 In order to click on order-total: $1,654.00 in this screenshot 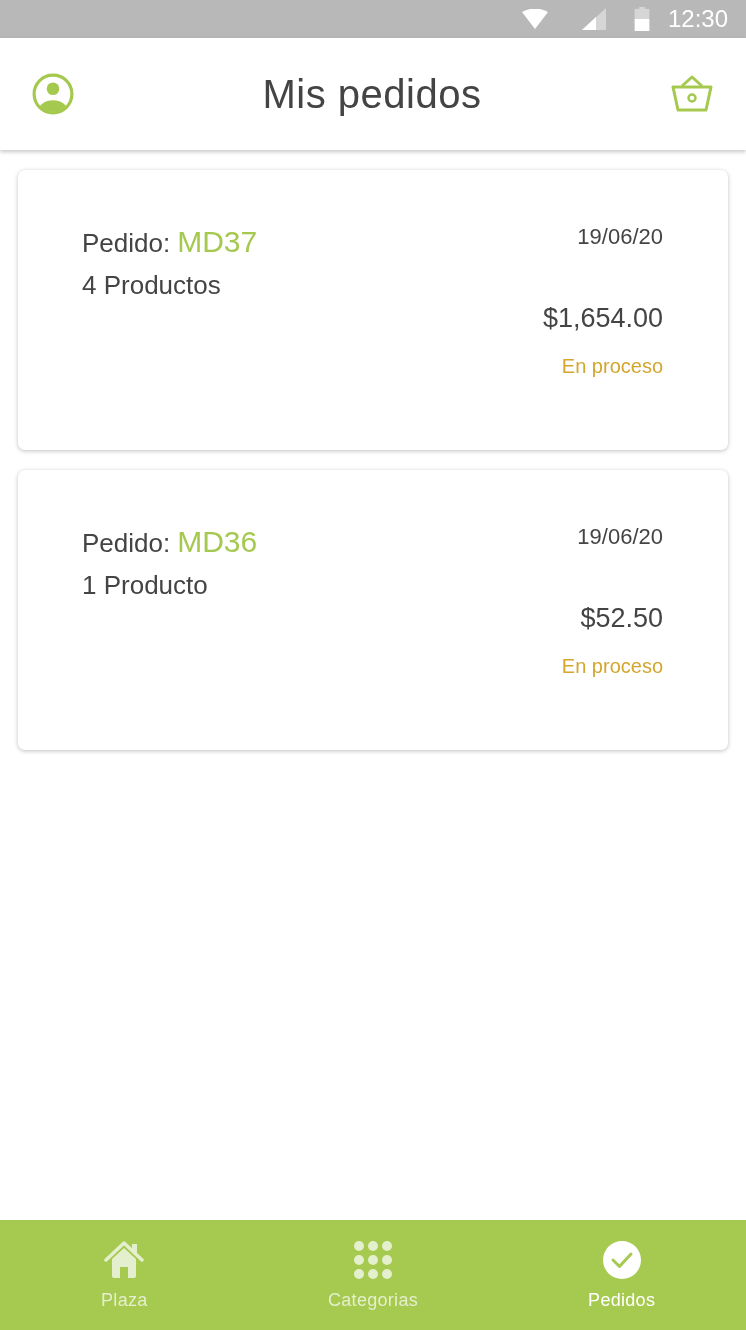, I will do `click(602, 318)`.